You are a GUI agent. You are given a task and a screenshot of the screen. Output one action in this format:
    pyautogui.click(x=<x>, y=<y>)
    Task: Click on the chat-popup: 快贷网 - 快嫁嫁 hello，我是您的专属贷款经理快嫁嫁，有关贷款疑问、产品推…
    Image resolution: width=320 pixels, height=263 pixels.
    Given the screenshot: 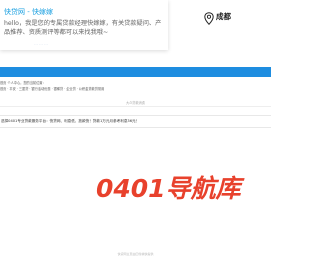 What is the action you would take?
    pyautogui.click(x=84, y=25)
    